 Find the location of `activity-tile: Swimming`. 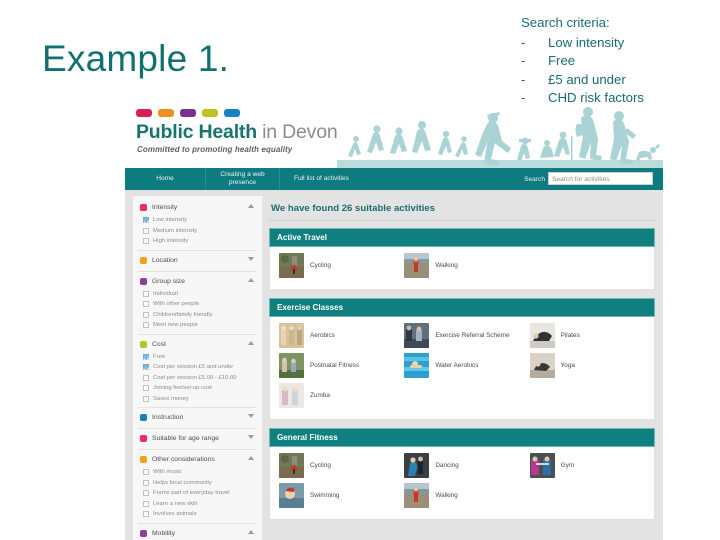

activity-tile: Swimming is located at coordinates (336, 495).